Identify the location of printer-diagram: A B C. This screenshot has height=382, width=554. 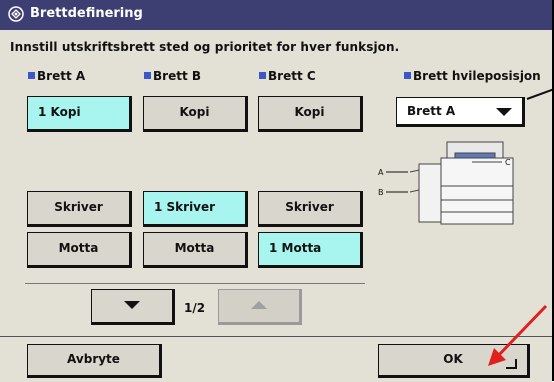
(446, 183).